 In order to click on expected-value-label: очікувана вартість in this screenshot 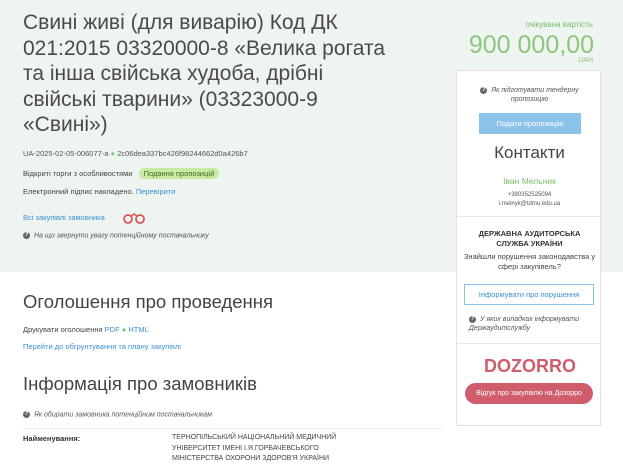, I will do `click(559, 24)`.